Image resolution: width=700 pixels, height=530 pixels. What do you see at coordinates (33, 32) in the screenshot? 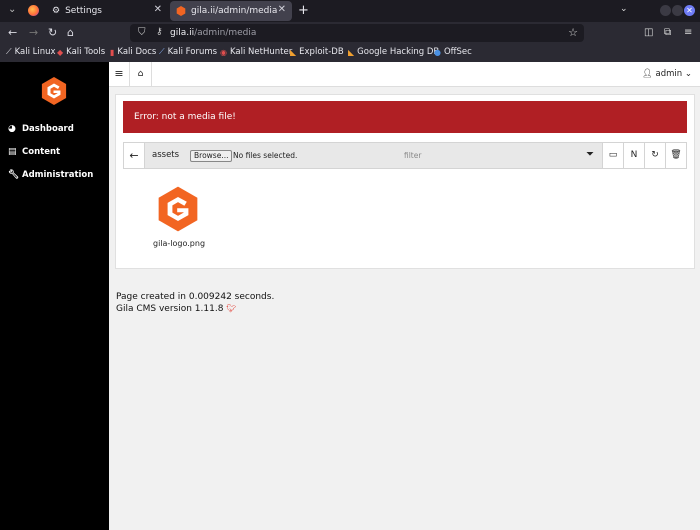
I see `forward-arrow-icon: →` at bounding box center [33, 32].